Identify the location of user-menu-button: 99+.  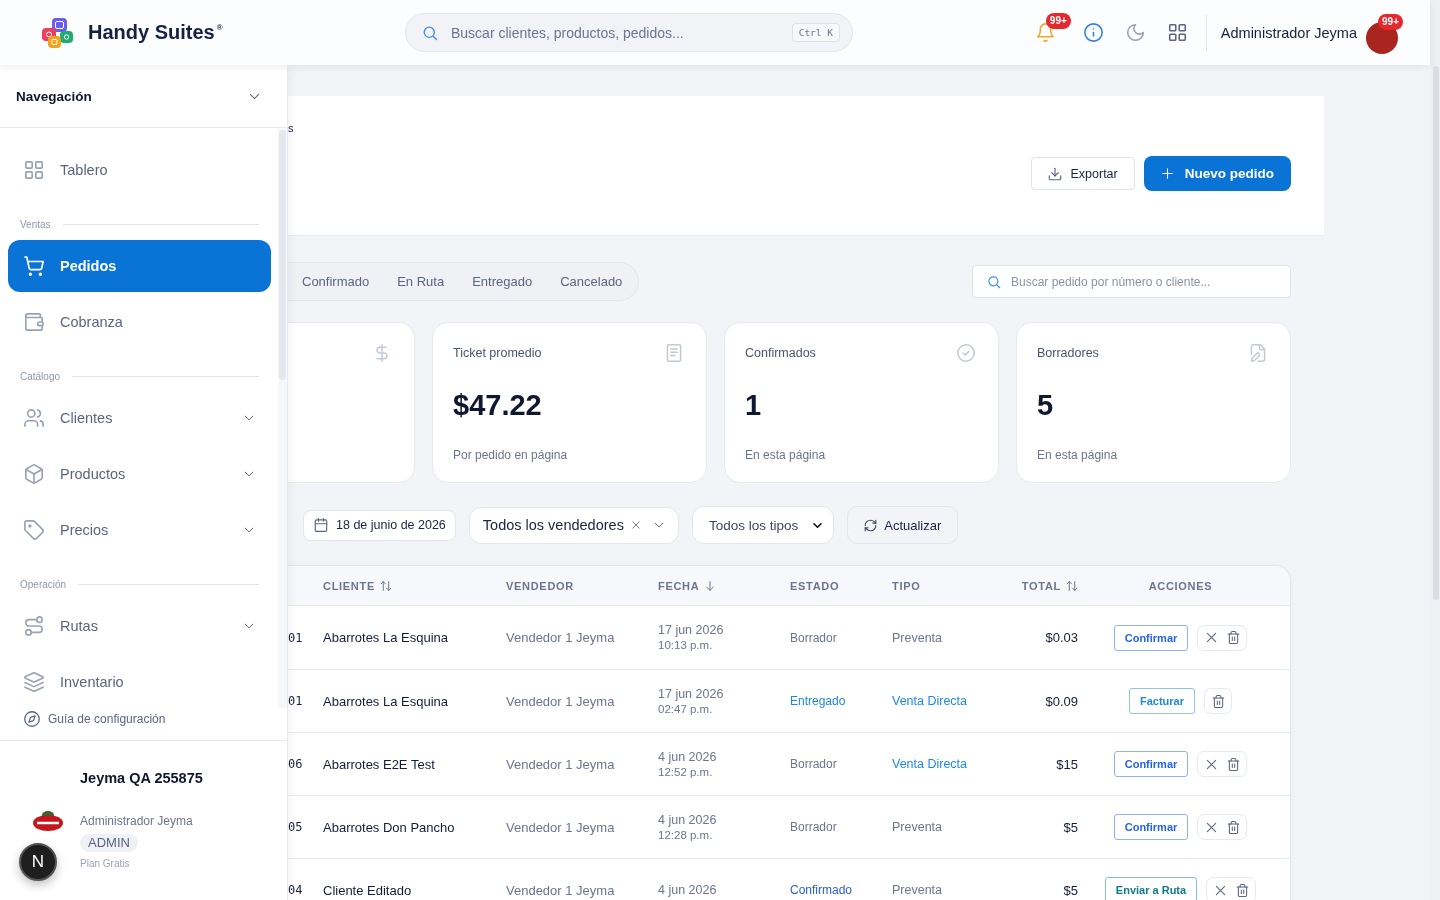
(1384, 33).